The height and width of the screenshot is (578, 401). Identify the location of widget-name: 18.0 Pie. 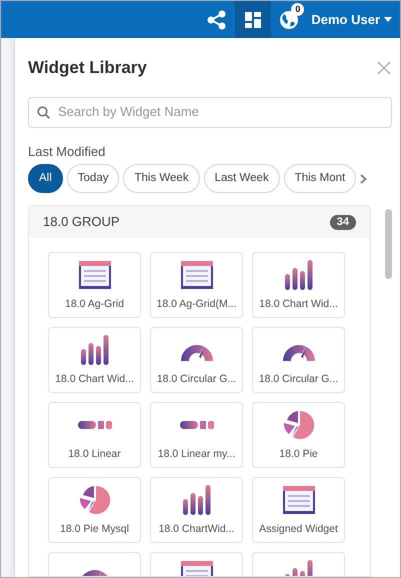
(298, 454).